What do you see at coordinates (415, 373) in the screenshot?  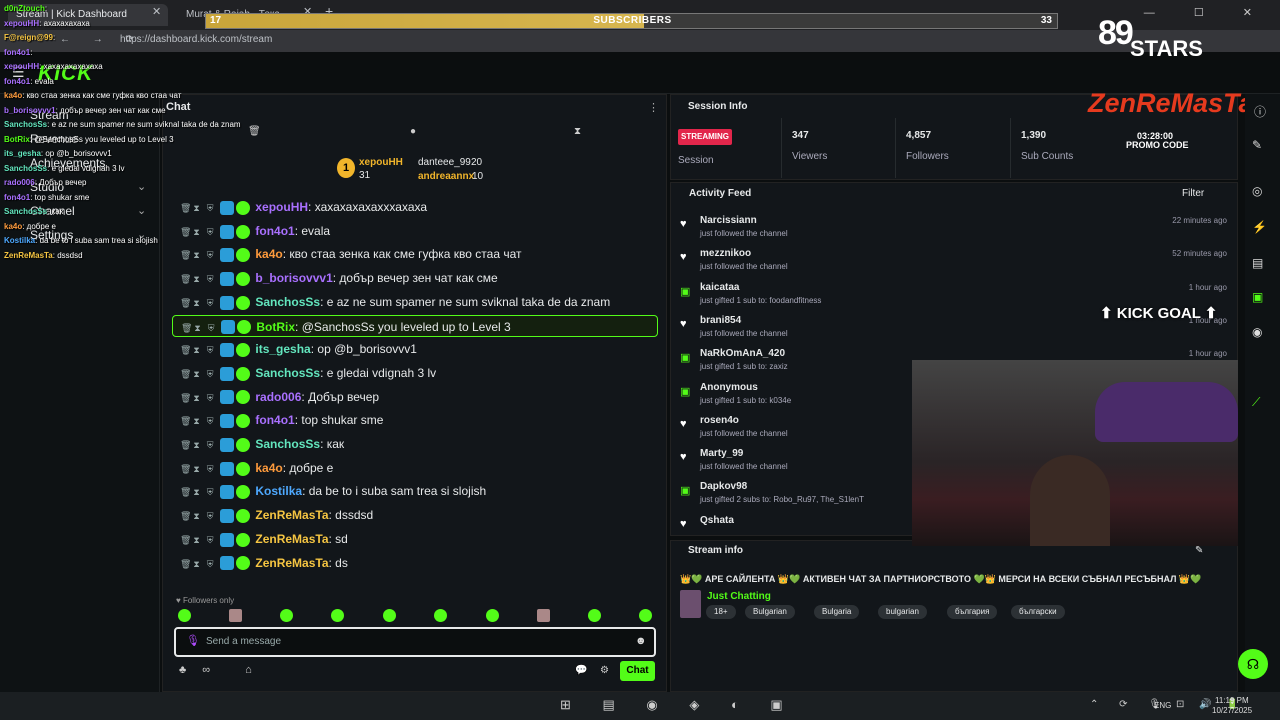 I see `chat-message: 🗑 ⧗ ⛨ SanchosSs: e gledai vdignah 3 lv` at bounding box center [415, 373].